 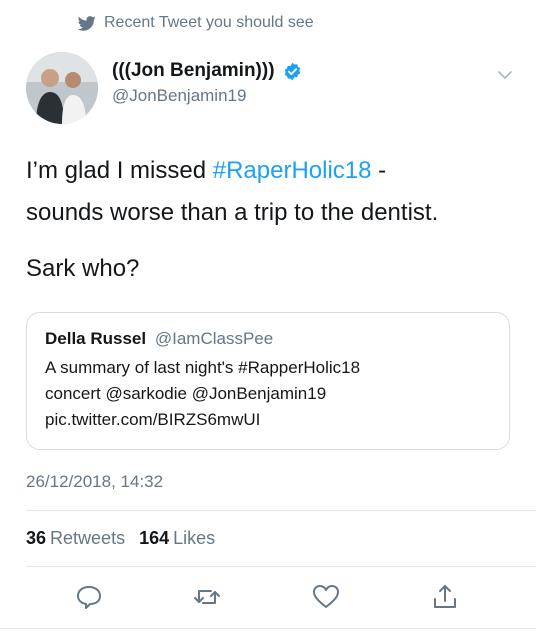 I want to click on tweet-line-1: I’m glad I missed #RaperHolic18 -, so click(x=271, y=171).